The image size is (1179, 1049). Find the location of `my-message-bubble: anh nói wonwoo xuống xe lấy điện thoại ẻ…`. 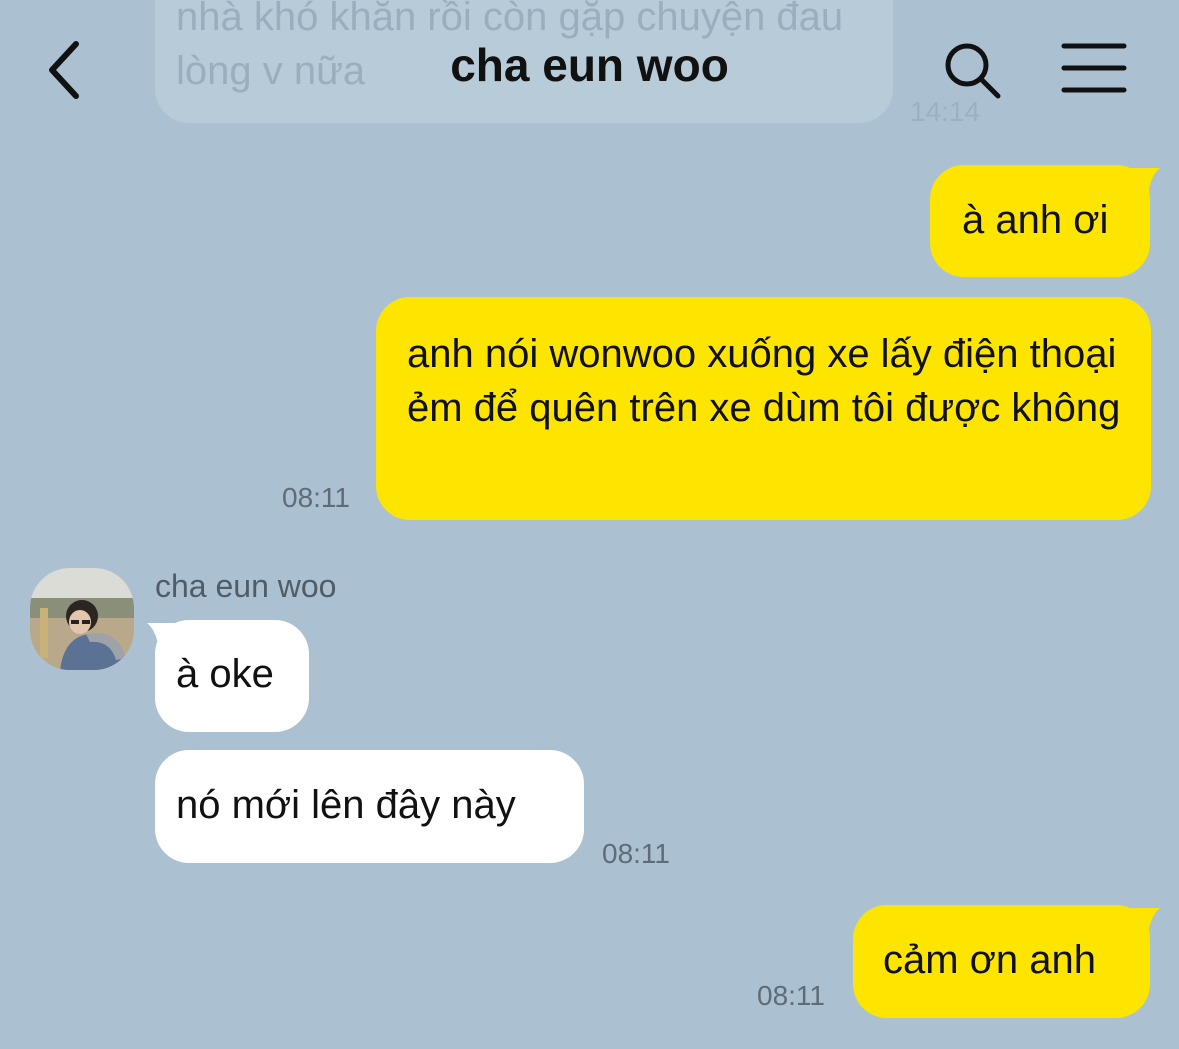

my-message-bubble: anh nói wonwoo xuống xe lấy điện thoại ẻ… is located at coordinates (763, 408).